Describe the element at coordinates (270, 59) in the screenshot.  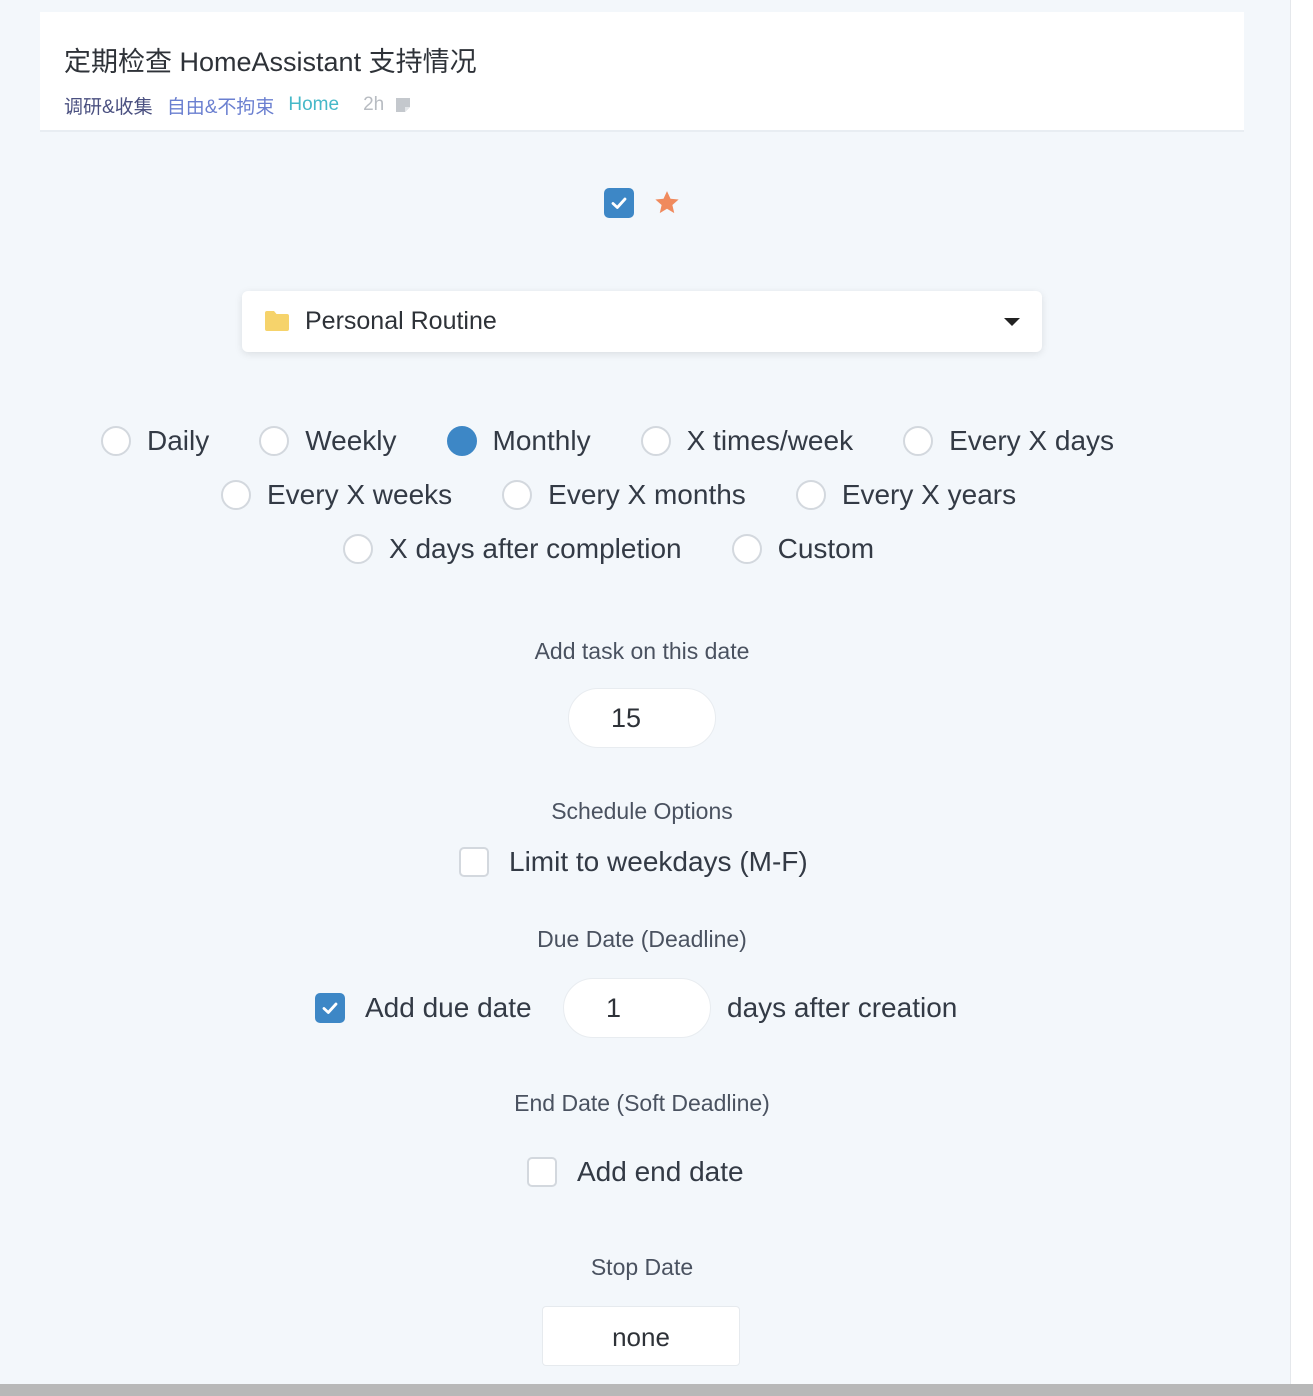
I see `task-title: 定期检查 HomeAssistant 支持情况` at that location.